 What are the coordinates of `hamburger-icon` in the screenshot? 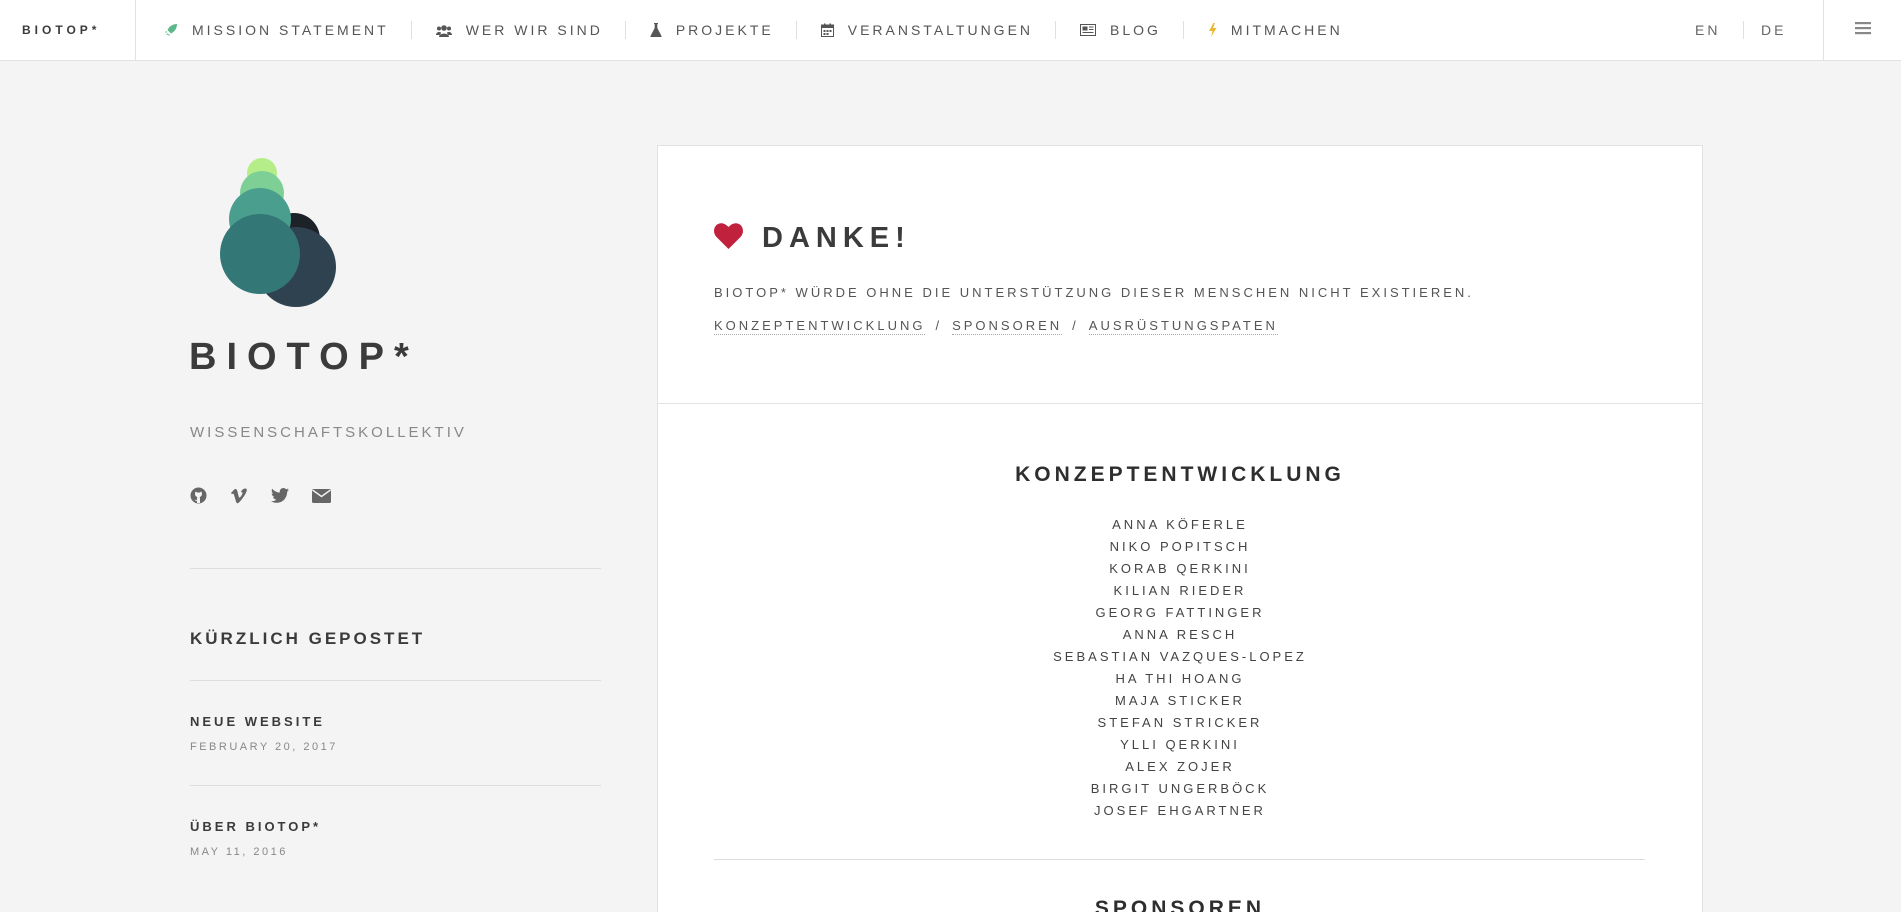 It's located at (1862, 30).